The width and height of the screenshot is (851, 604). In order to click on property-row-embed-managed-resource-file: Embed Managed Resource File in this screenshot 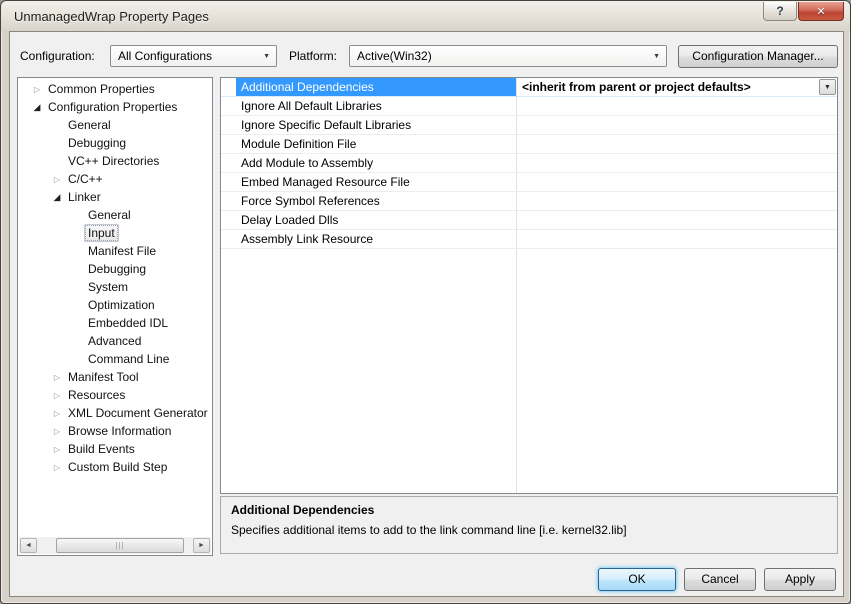, I will do `click(529, 182)`.